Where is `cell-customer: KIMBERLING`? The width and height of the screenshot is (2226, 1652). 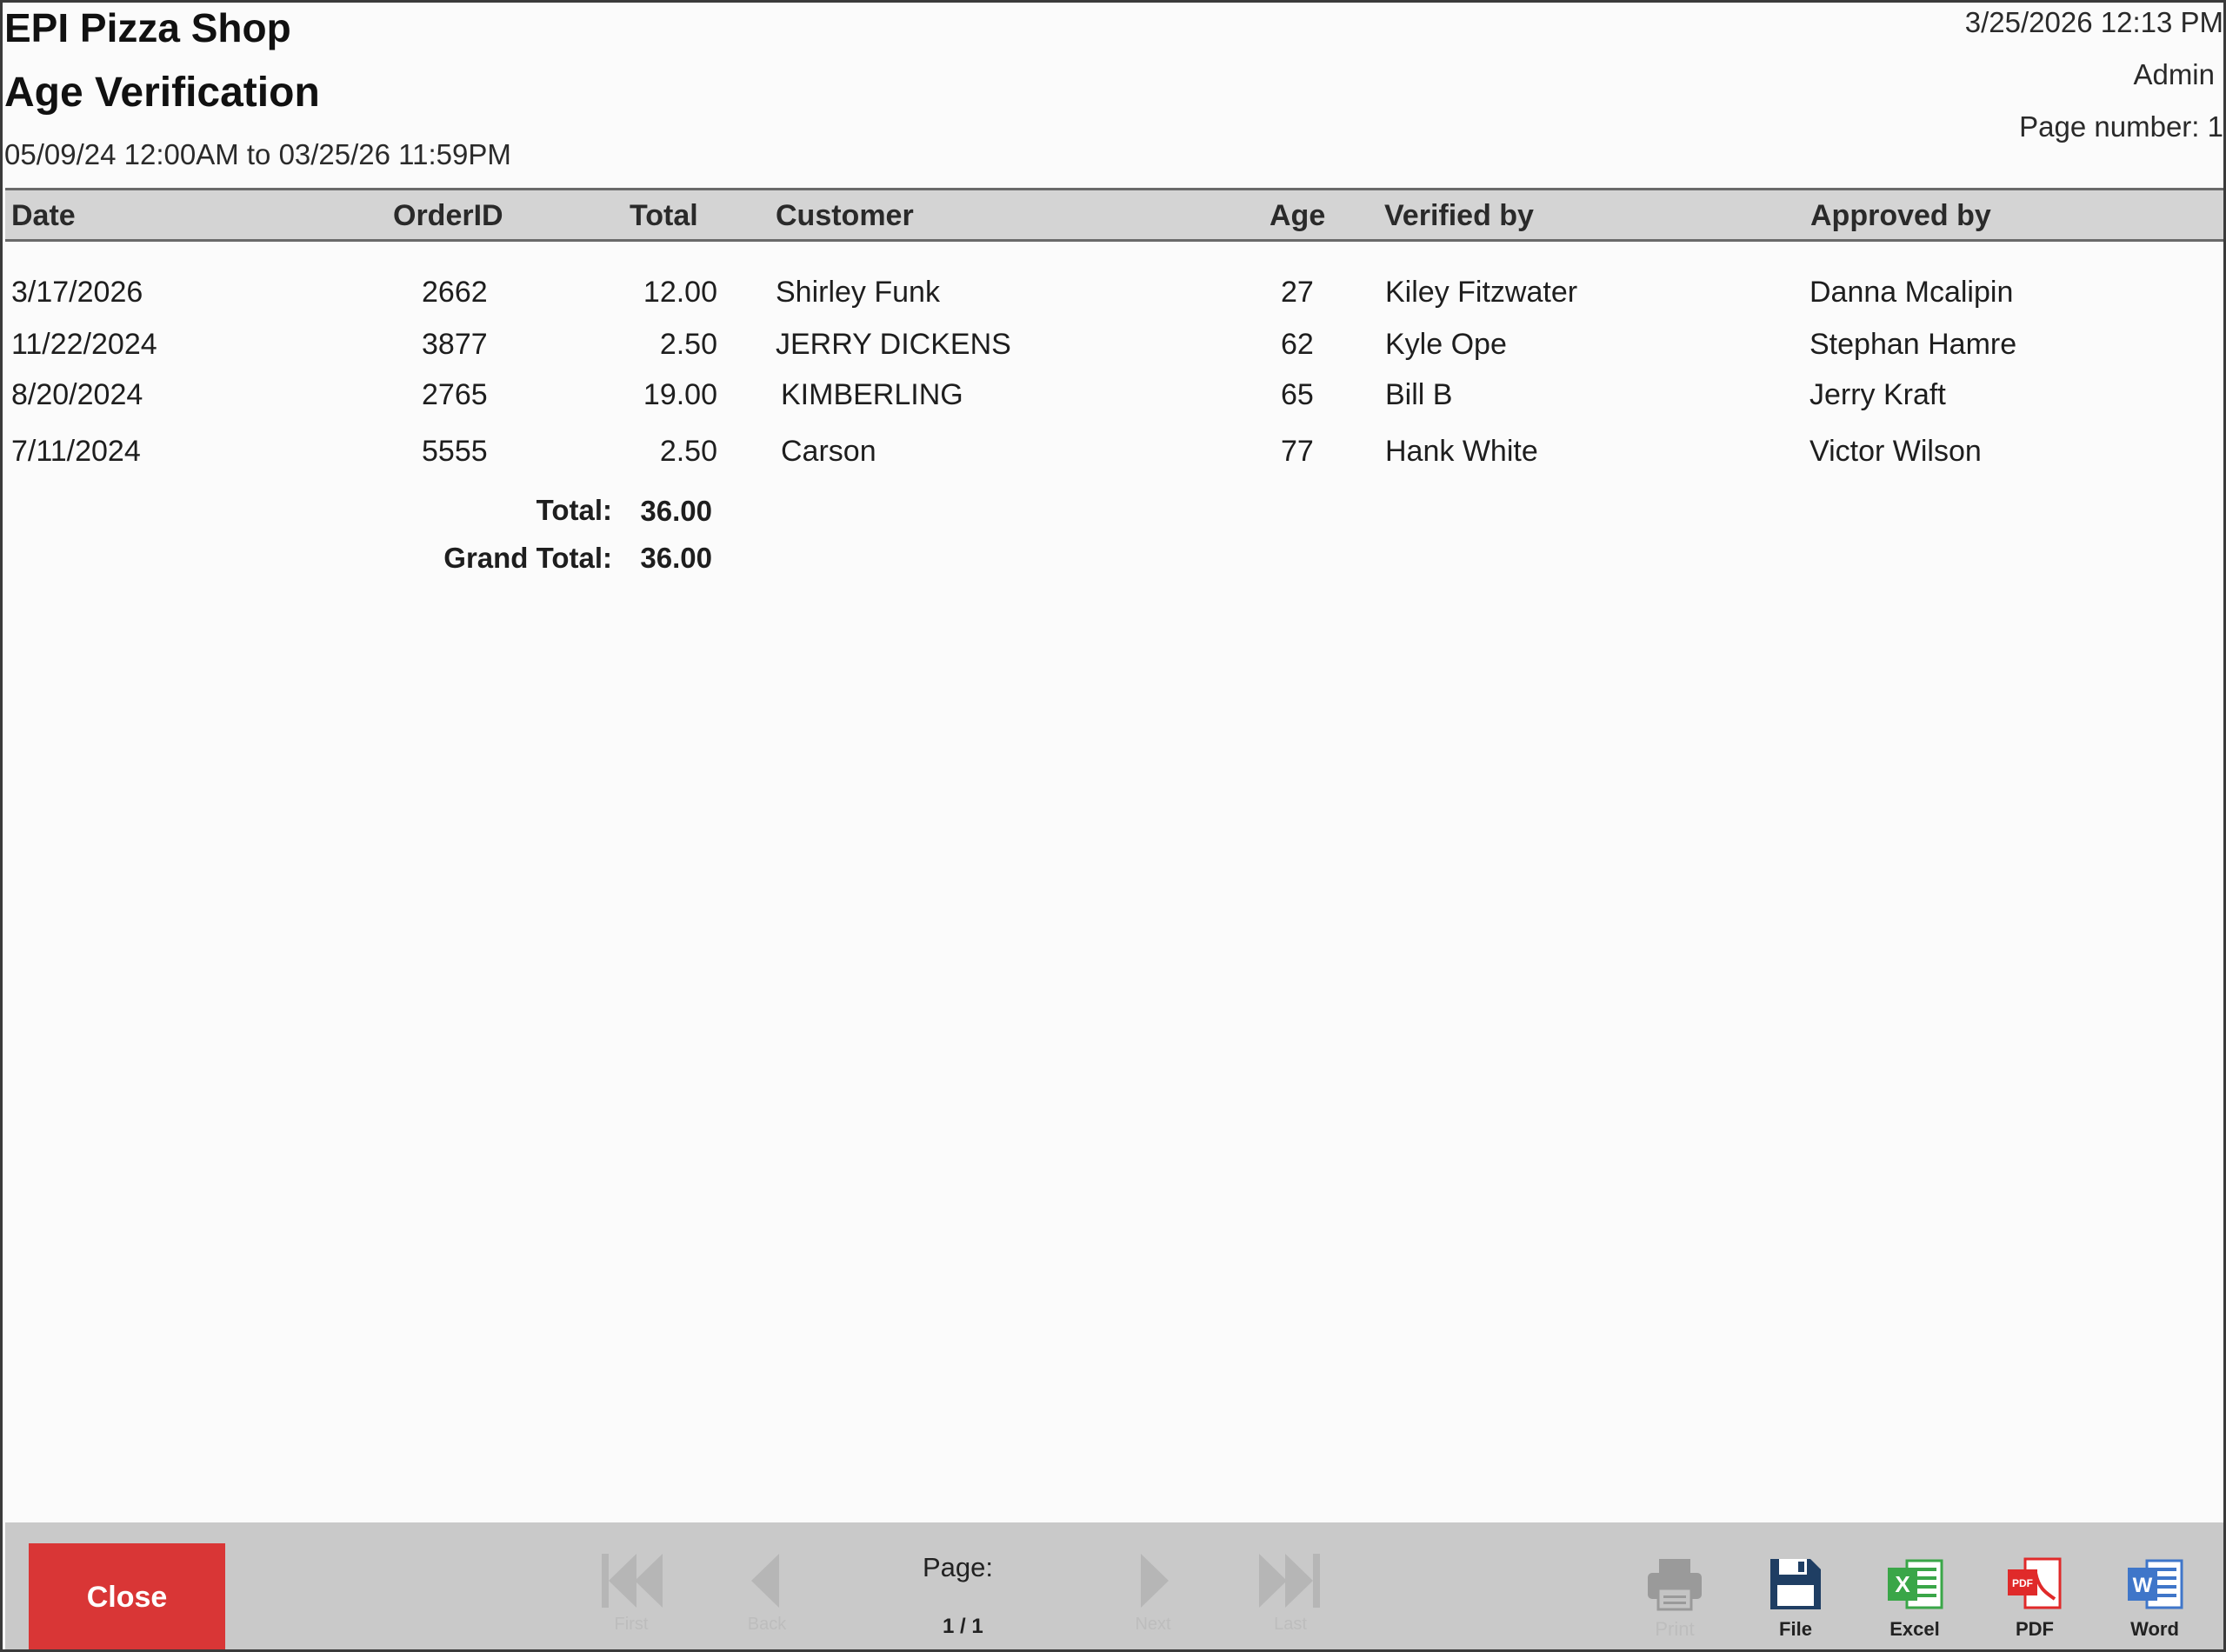
cell-customer: KIMBERLING is located at coordinates (872, 394).